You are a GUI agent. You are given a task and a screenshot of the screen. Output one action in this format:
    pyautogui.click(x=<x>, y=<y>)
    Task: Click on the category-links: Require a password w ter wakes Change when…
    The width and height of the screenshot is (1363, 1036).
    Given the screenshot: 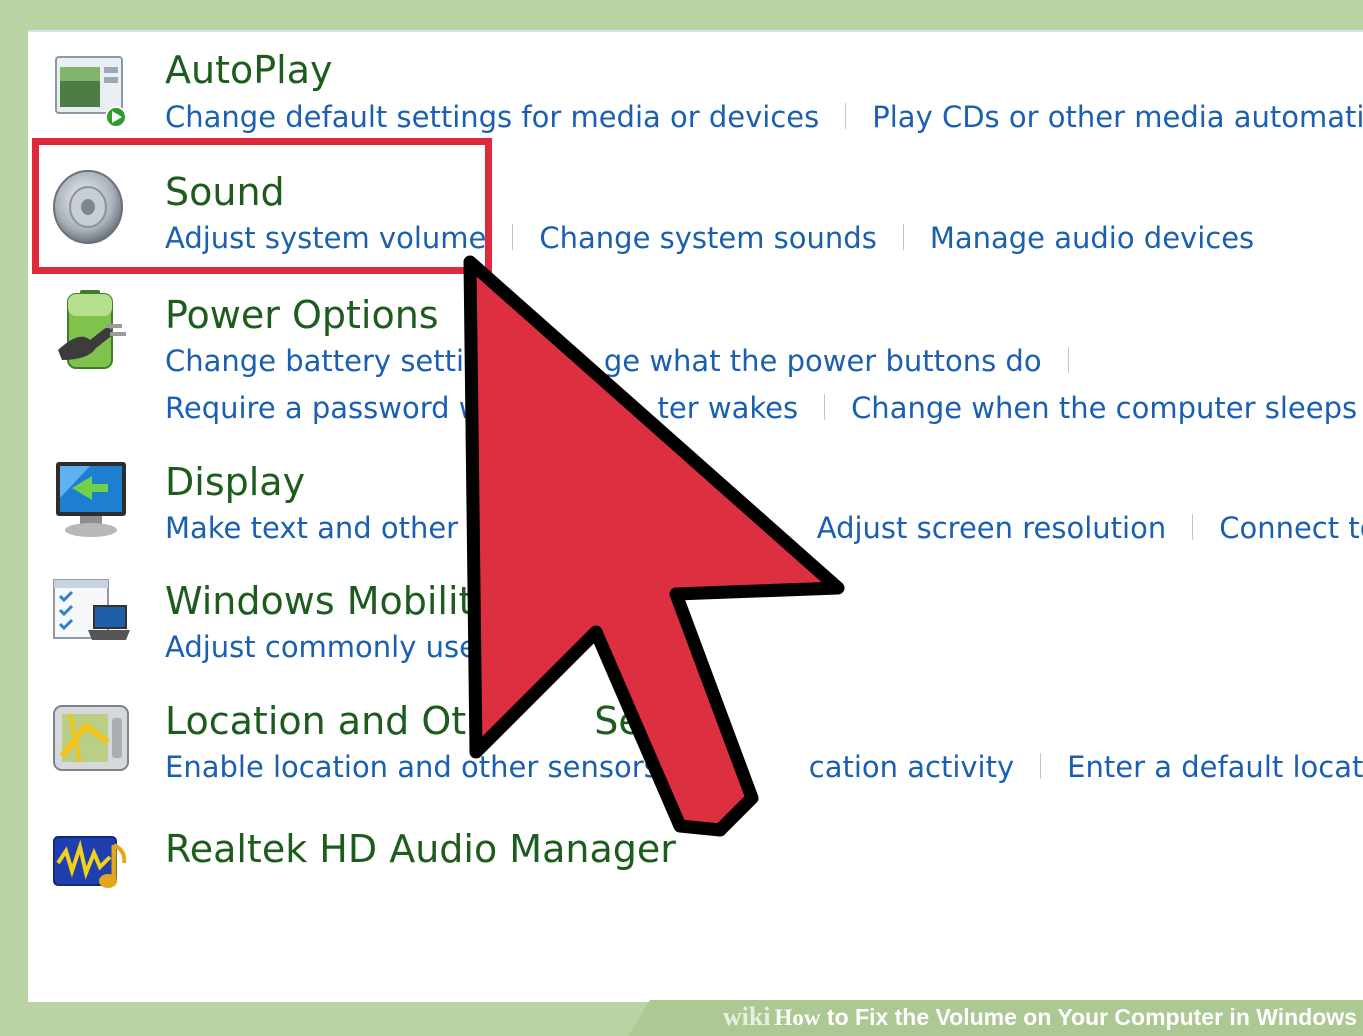 What is the action you would take?
    pyautogui.click(x=764, y=408)
    